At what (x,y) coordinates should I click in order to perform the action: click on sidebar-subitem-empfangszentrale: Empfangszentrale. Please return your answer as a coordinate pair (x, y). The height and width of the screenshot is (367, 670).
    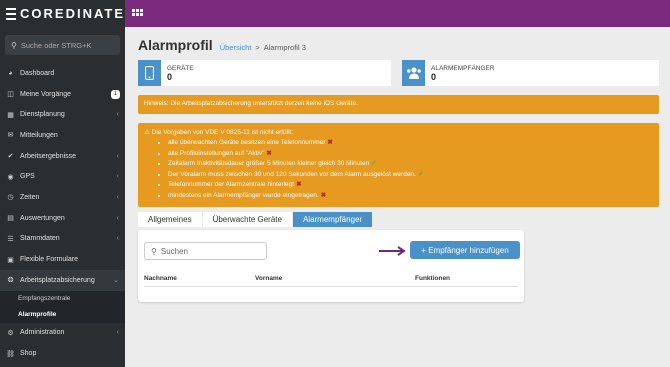
    Looking at the image, I should click on (62, 299).